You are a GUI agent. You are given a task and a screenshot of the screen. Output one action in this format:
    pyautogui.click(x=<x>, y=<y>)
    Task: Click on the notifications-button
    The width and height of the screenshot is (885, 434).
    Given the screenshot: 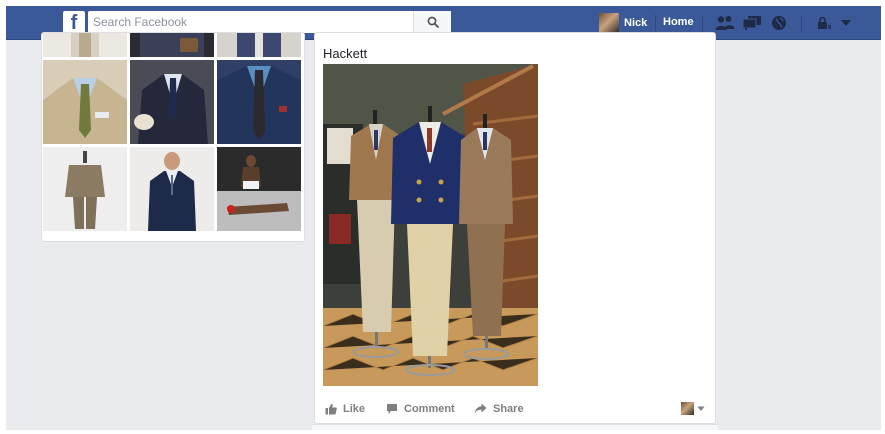 What is the action you would take?
    pyautogui.click(x=779, y=23)
    